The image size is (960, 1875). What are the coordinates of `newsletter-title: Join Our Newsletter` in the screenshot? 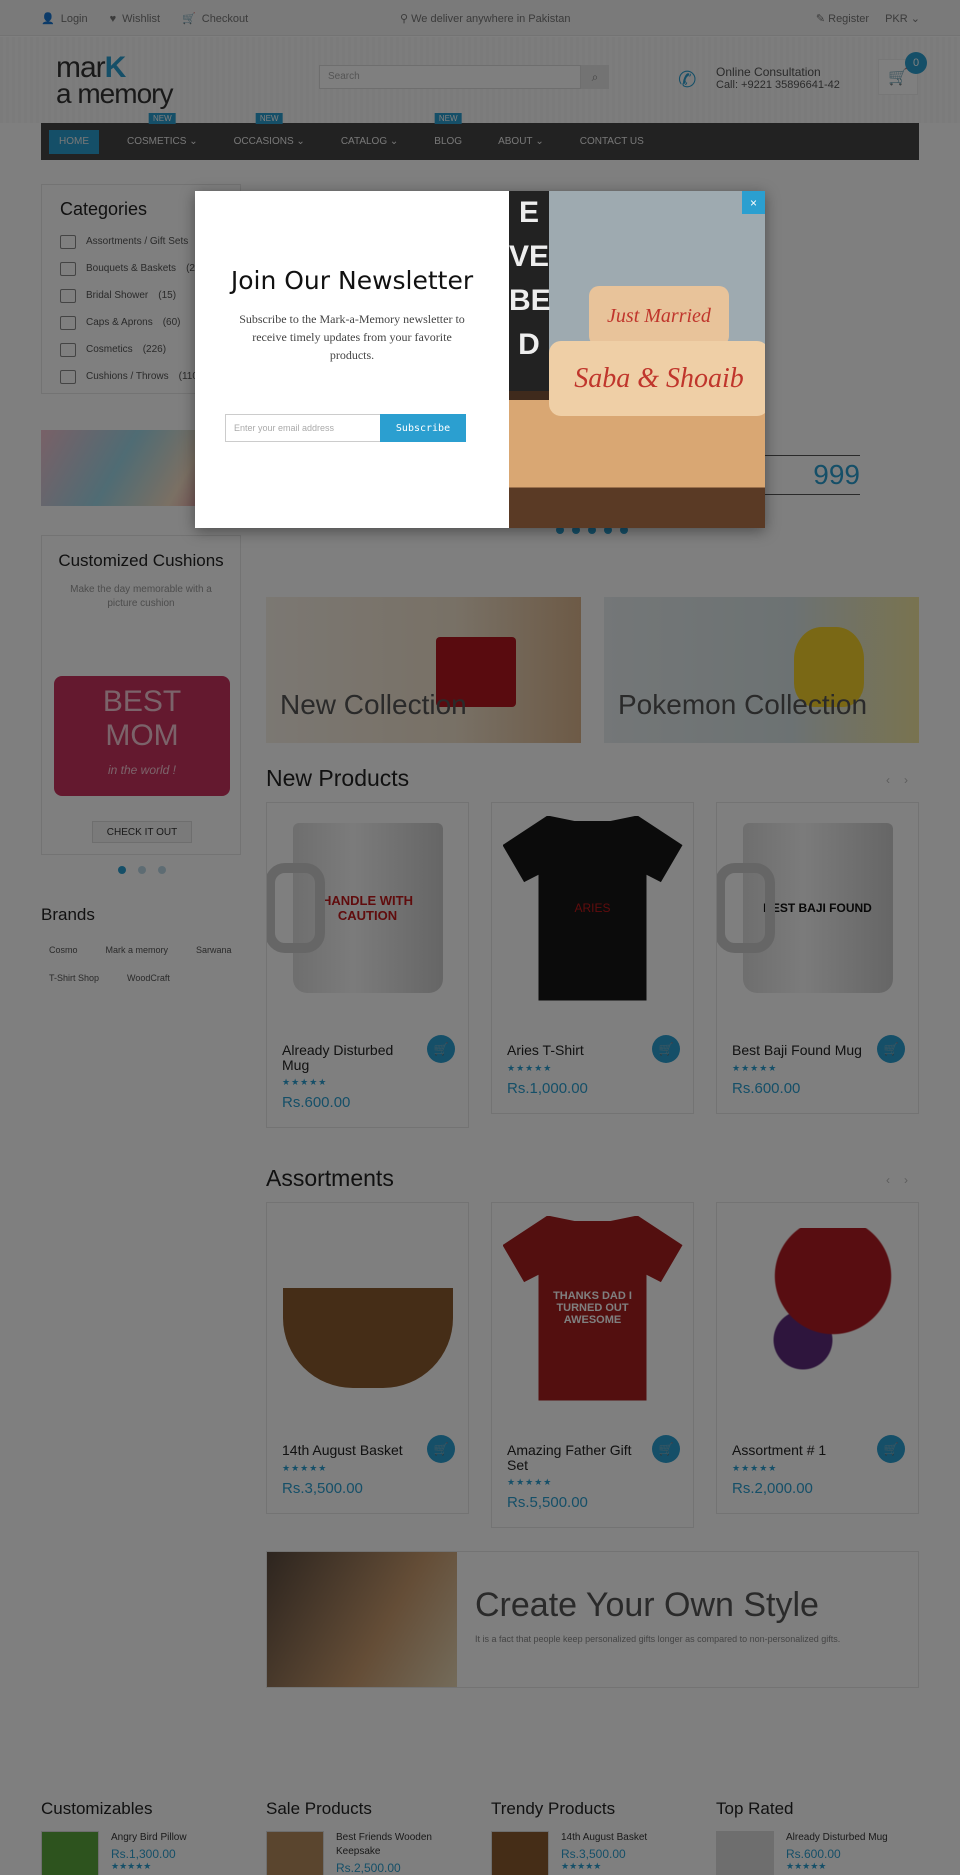 It's located at (352, 280).